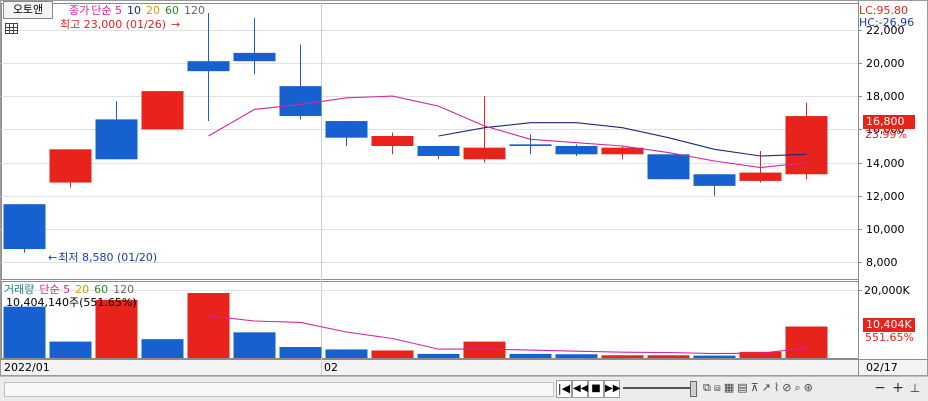 This screenshot has height=401, width=928. I want to click on low-note: ←최저 8,580 (01/20), so click(105, 258).